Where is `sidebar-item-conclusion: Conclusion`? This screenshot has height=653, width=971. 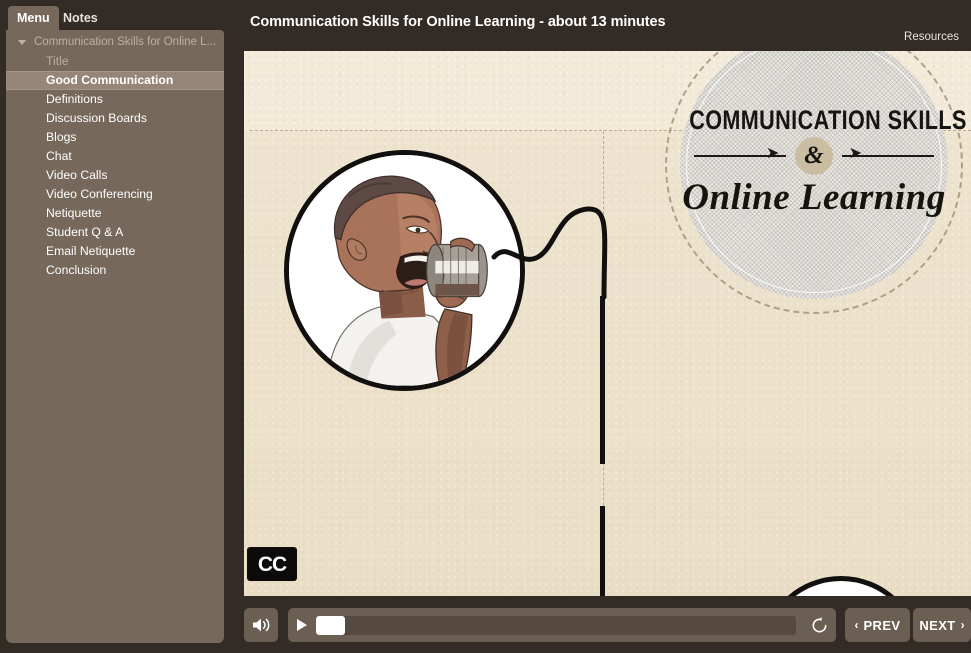 sidebar-item-conclusion: Conclusion is located at coordinates (115, 270).